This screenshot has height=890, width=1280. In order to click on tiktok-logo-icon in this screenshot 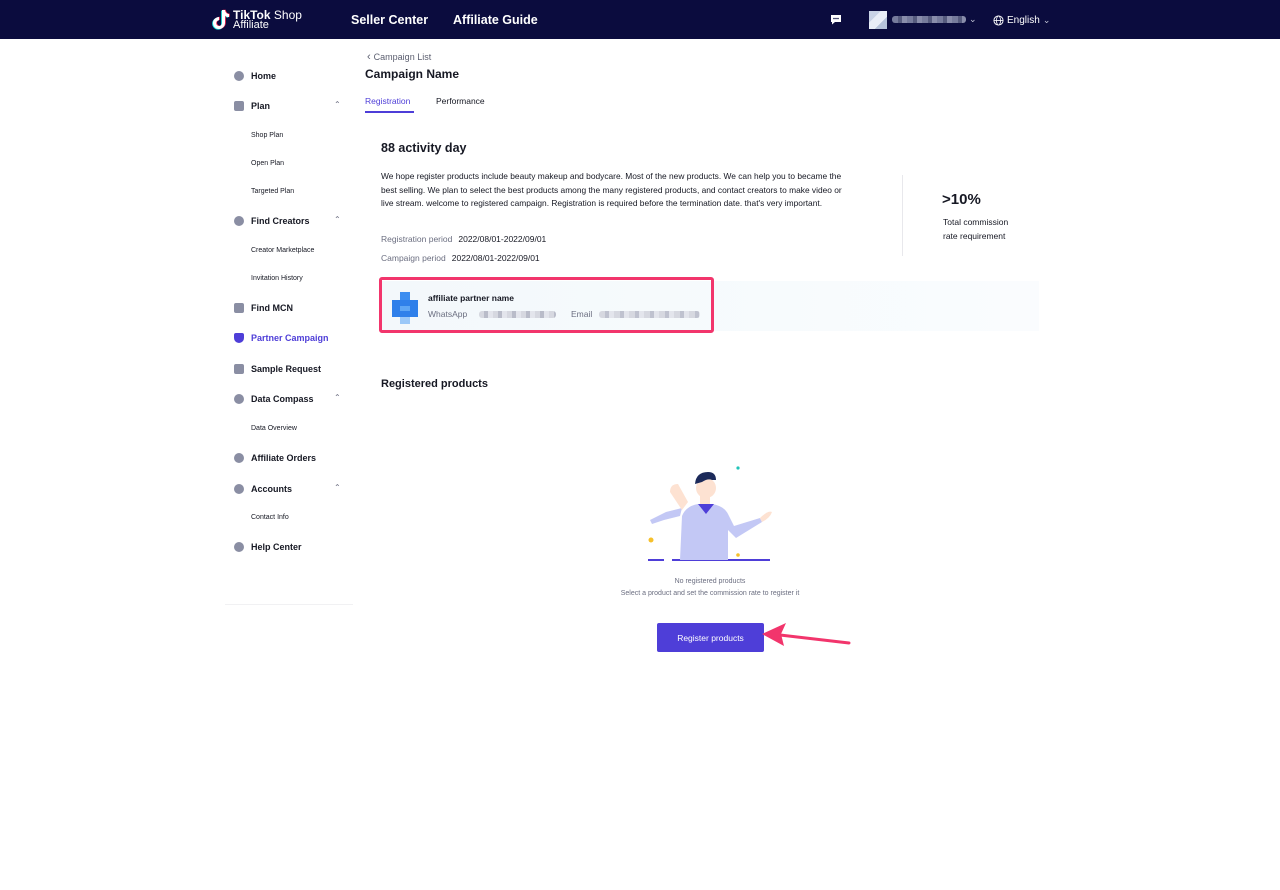, I will do `click(221, 19)`.